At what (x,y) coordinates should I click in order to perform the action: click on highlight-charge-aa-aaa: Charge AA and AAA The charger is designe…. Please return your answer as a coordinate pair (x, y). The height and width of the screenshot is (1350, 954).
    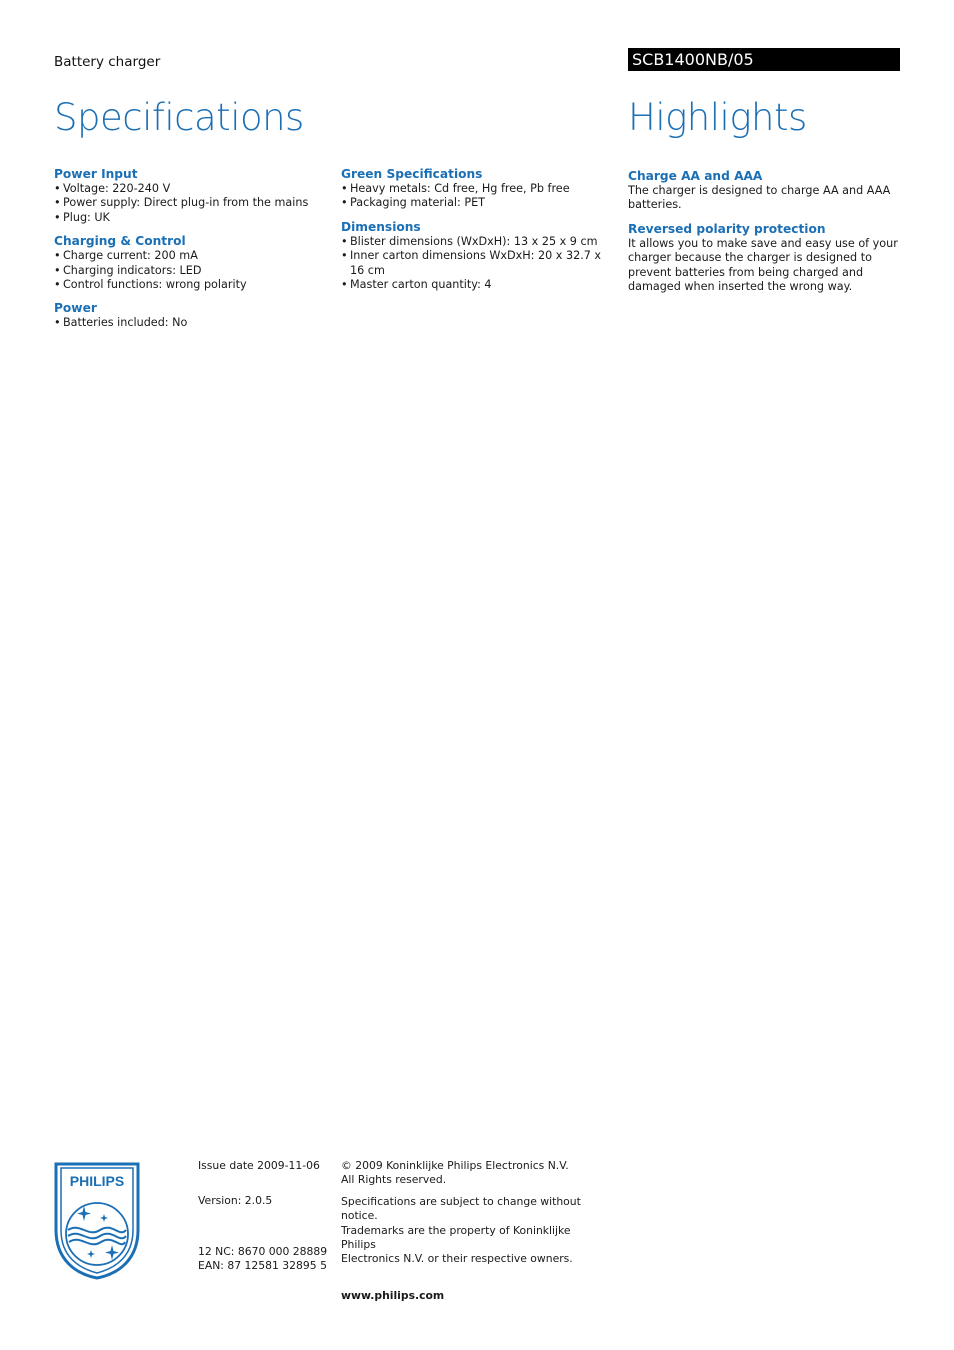
    Looking at the image, I should click on (764, 191).